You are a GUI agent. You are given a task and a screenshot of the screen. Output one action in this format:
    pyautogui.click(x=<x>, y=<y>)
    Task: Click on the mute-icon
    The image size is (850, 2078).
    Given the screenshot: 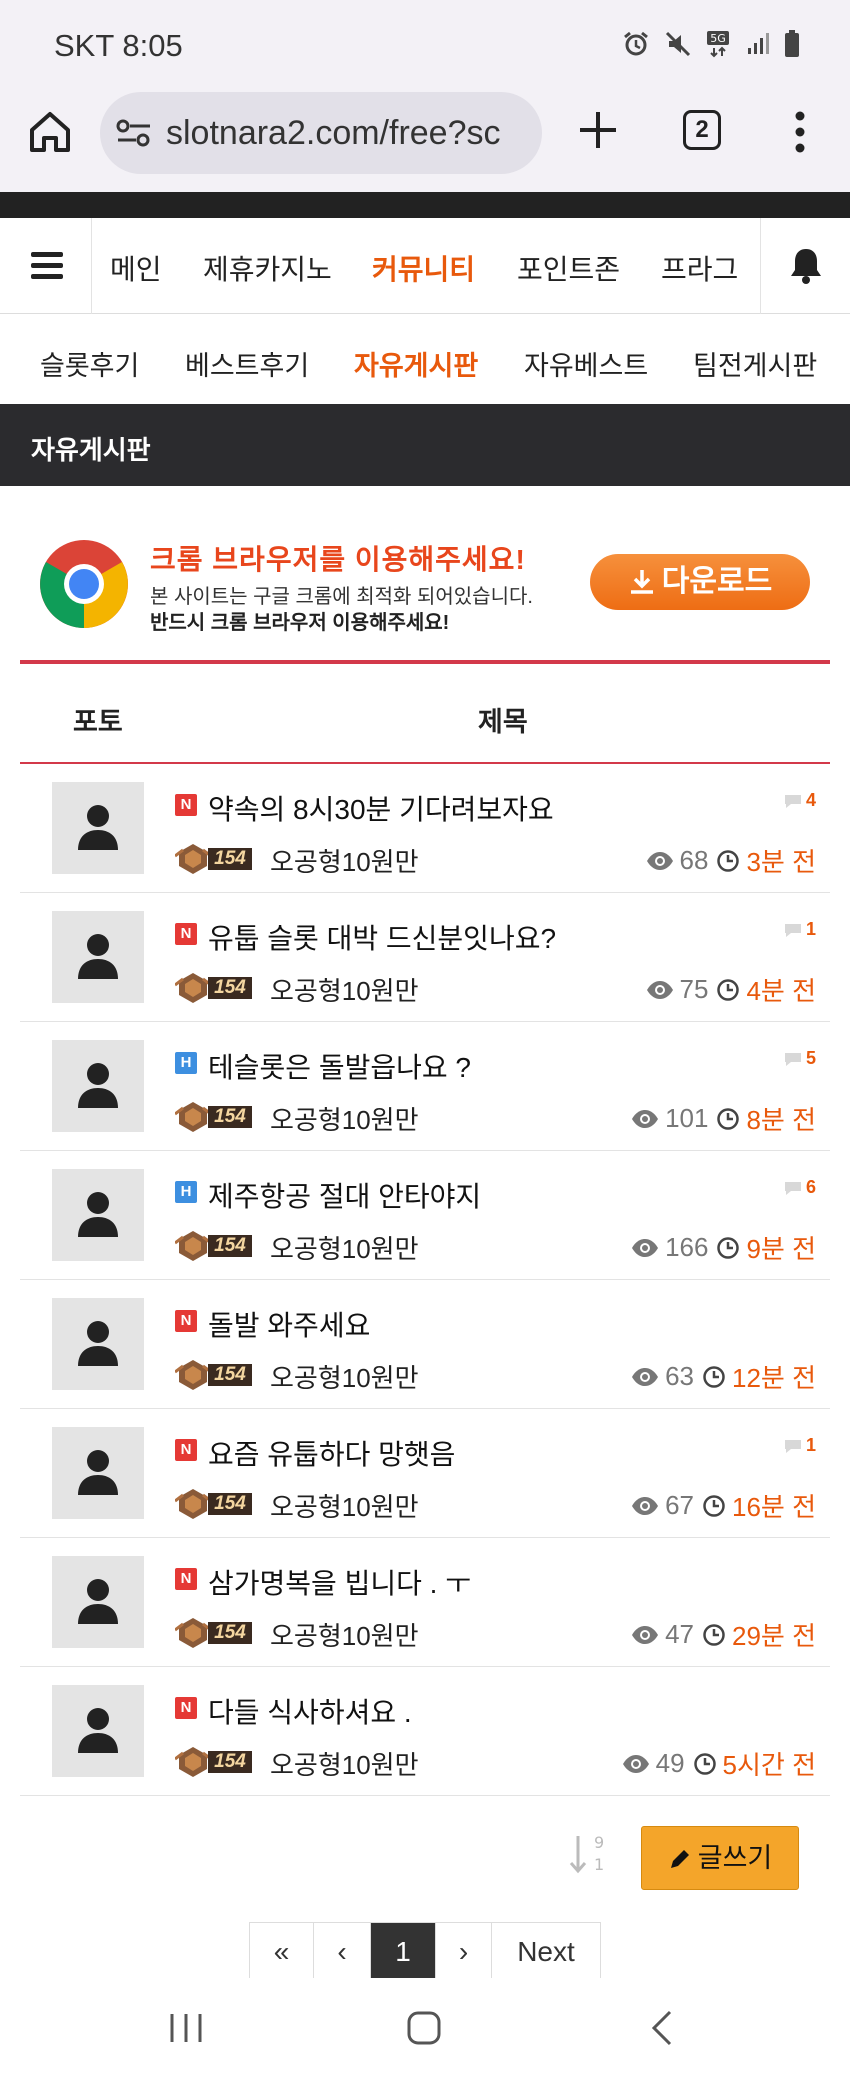 What is the action you would take?
    pyautogui.click(x=678, y=44)
    